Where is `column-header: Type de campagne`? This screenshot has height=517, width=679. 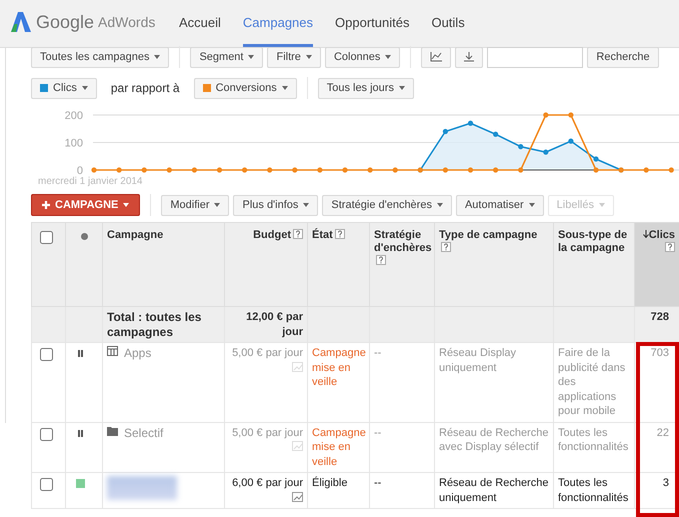
column-header: Type de campagne is located at coordinates (494, 264).